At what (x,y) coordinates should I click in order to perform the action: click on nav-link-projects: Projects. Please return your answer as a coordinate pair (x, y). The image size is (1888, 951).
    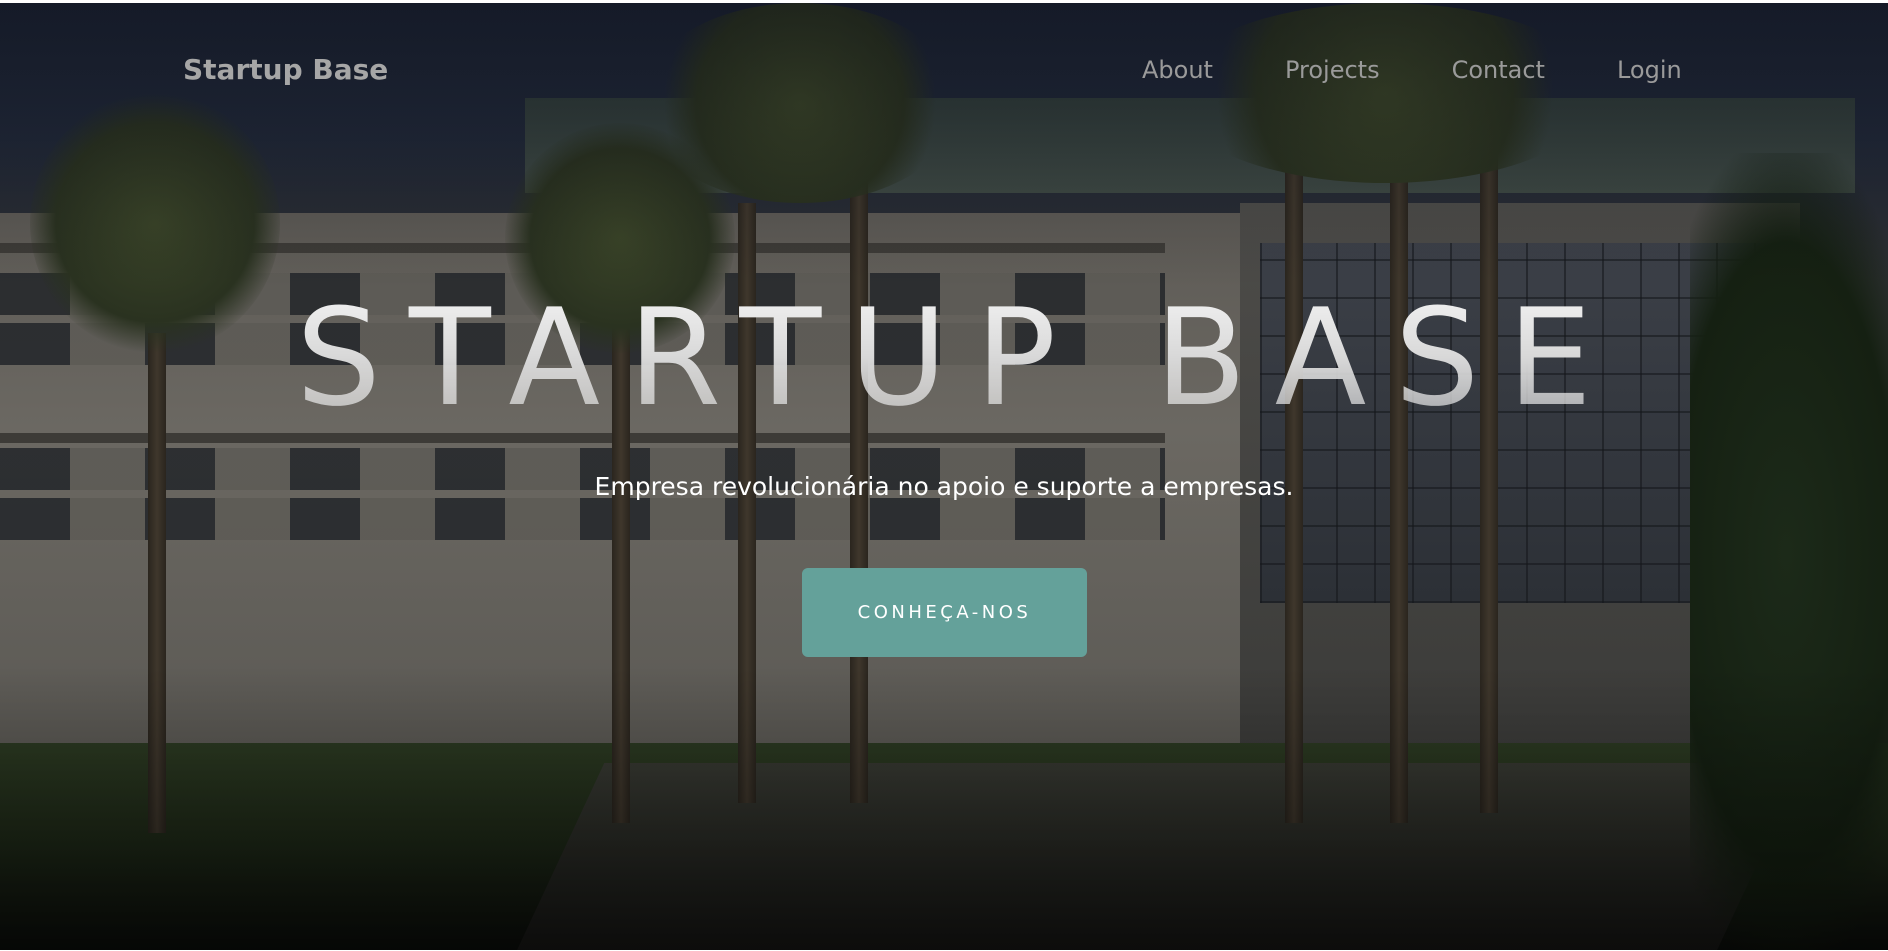
    Looking at the image, I should click on (1332, 70).